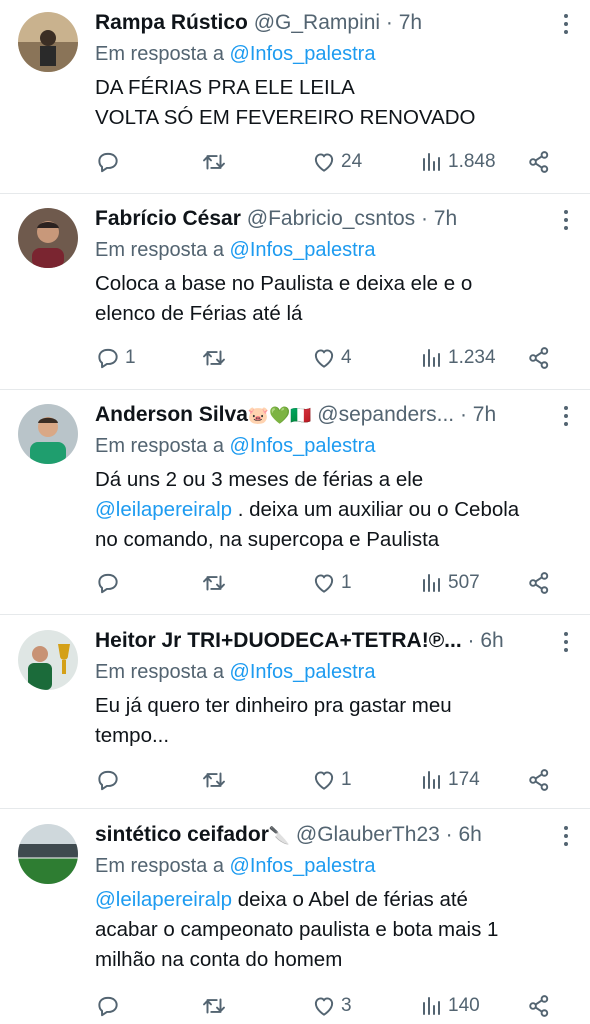  What do you see at coordinates (259, 479) in the screenshot?
I see `tweet-text-line: Dá uns 2 ou 3 meses de férias a ele` at bounding box center [259, 479].